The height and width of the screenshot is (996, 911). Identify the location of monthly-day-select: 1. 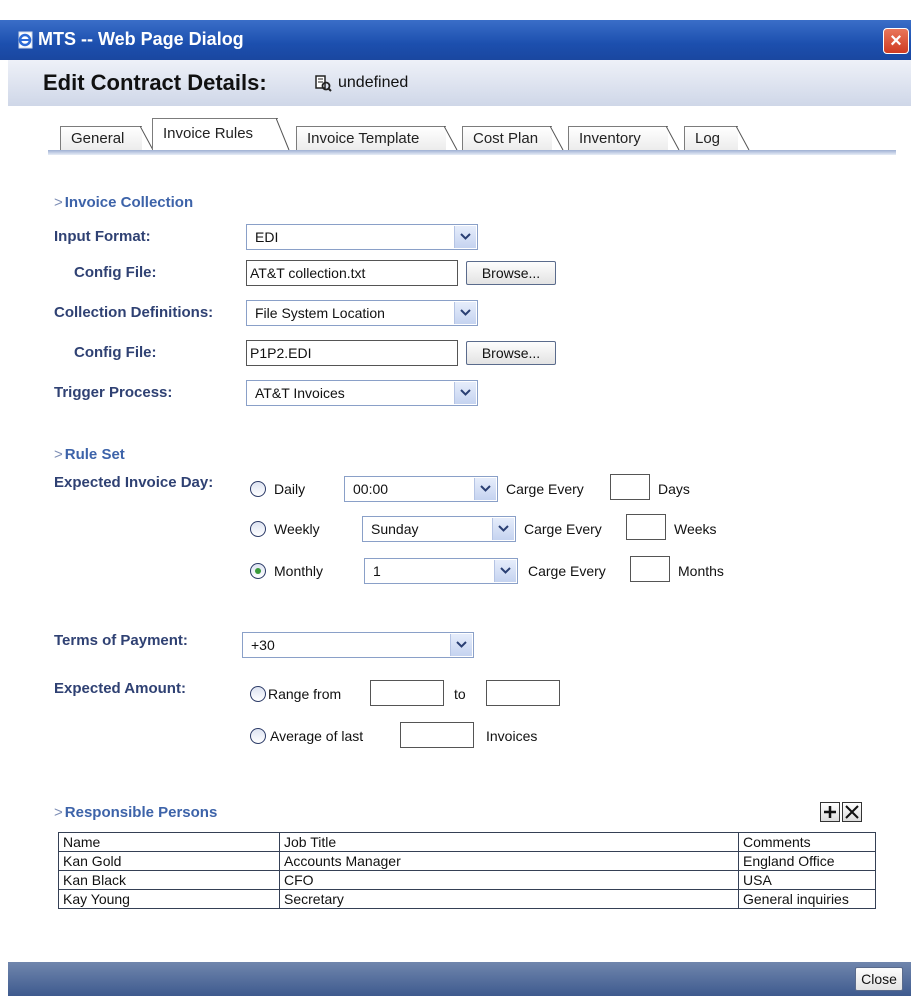
(441, 571).